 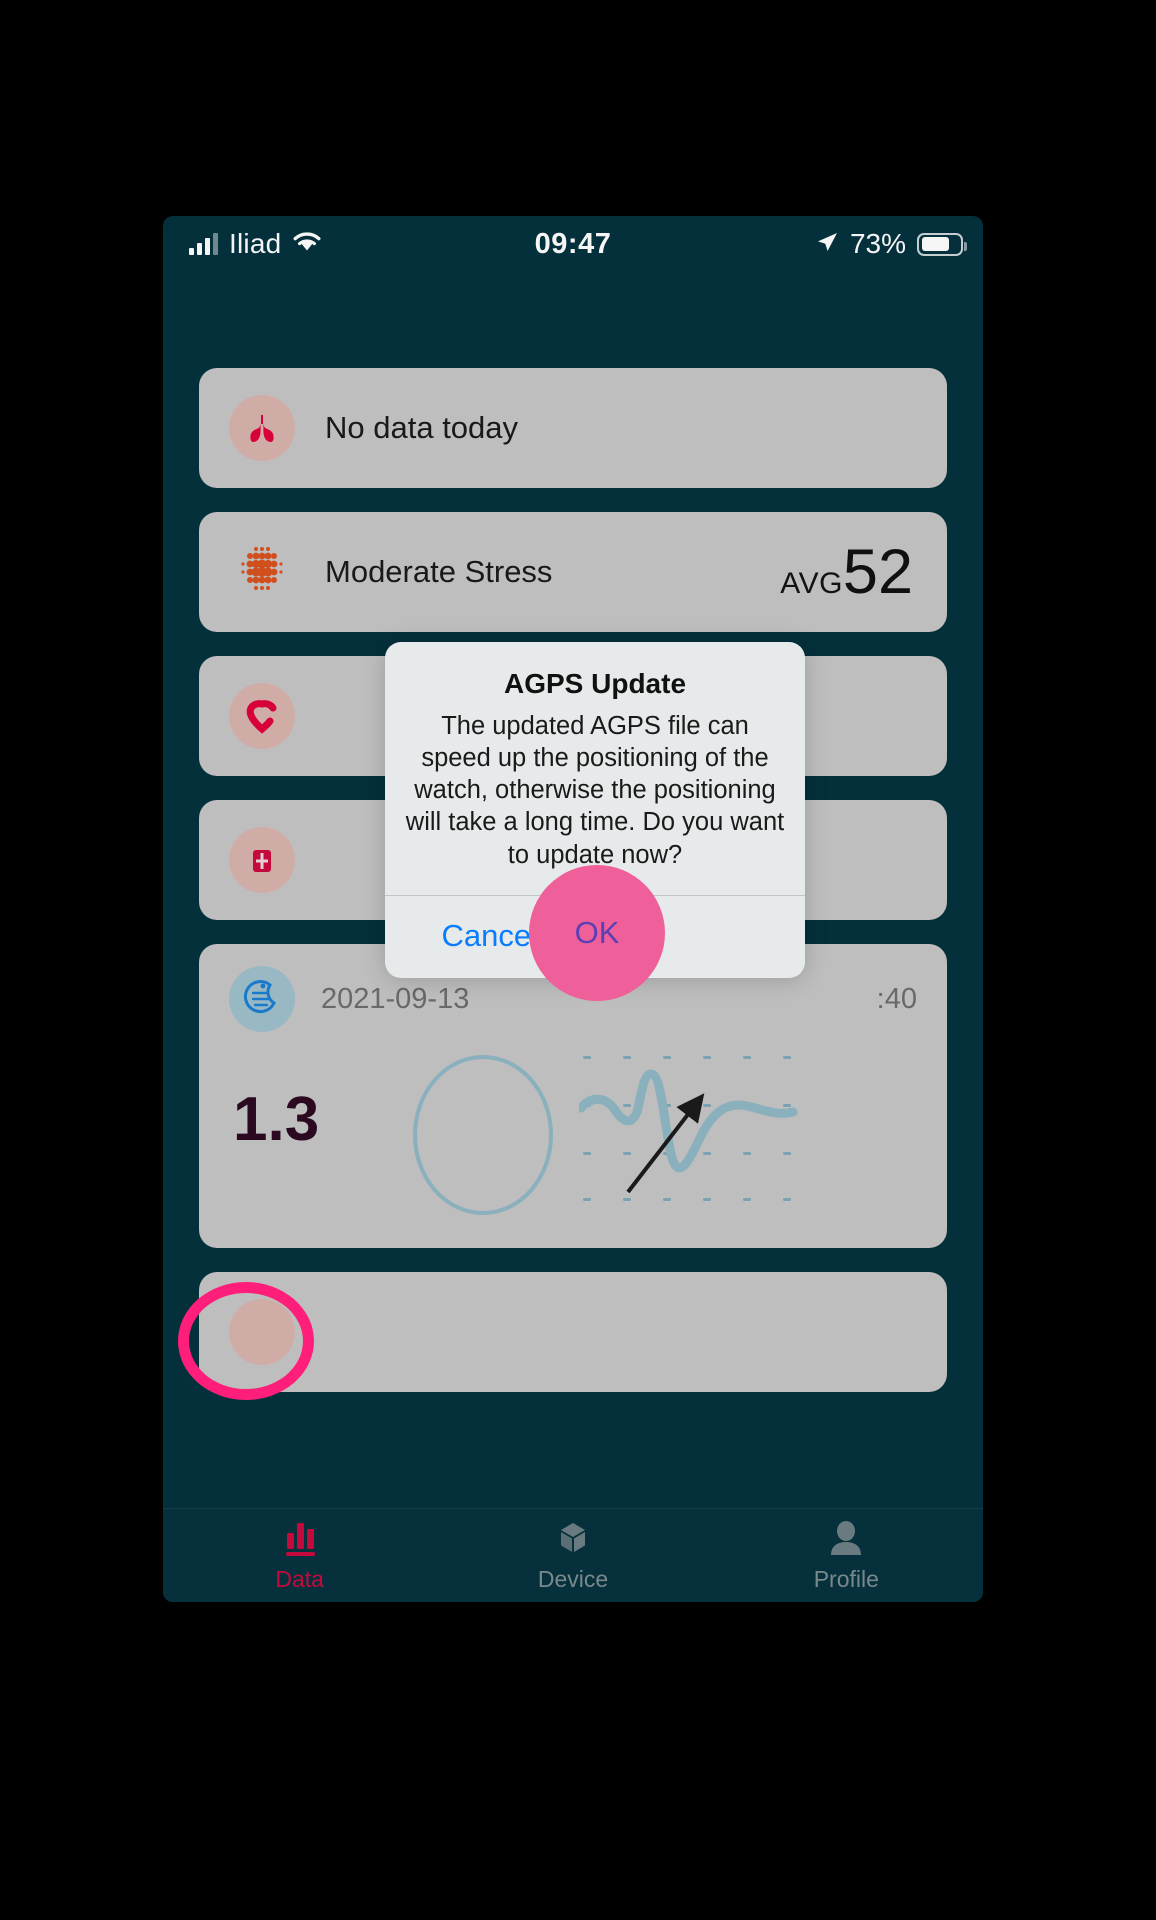 What do you see at coordinates (665, 1143) in the screenshot?
I see `pointer-arrow-annotation` at bounding box center [665, 1143].